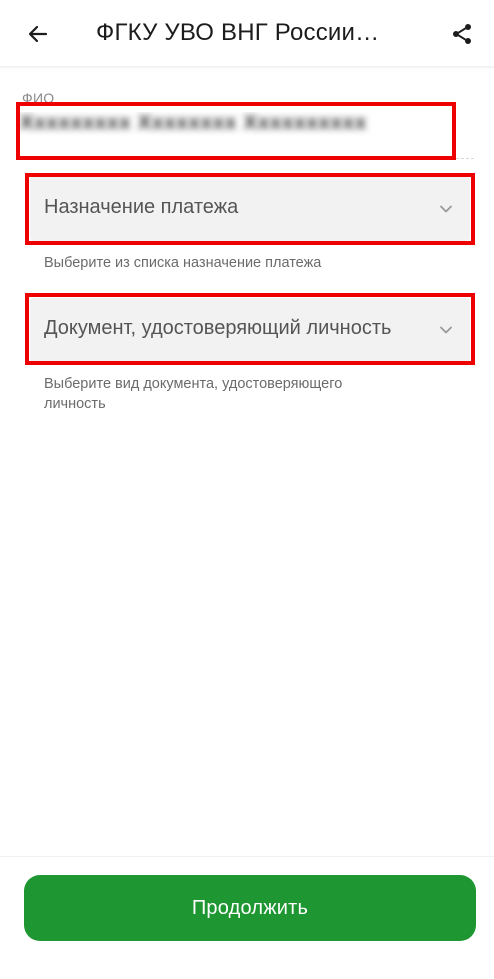  Describe the element at coordinates (141, 207) in the screenshot. I see `payment-purpose-text: Назначение платежа` at that location.